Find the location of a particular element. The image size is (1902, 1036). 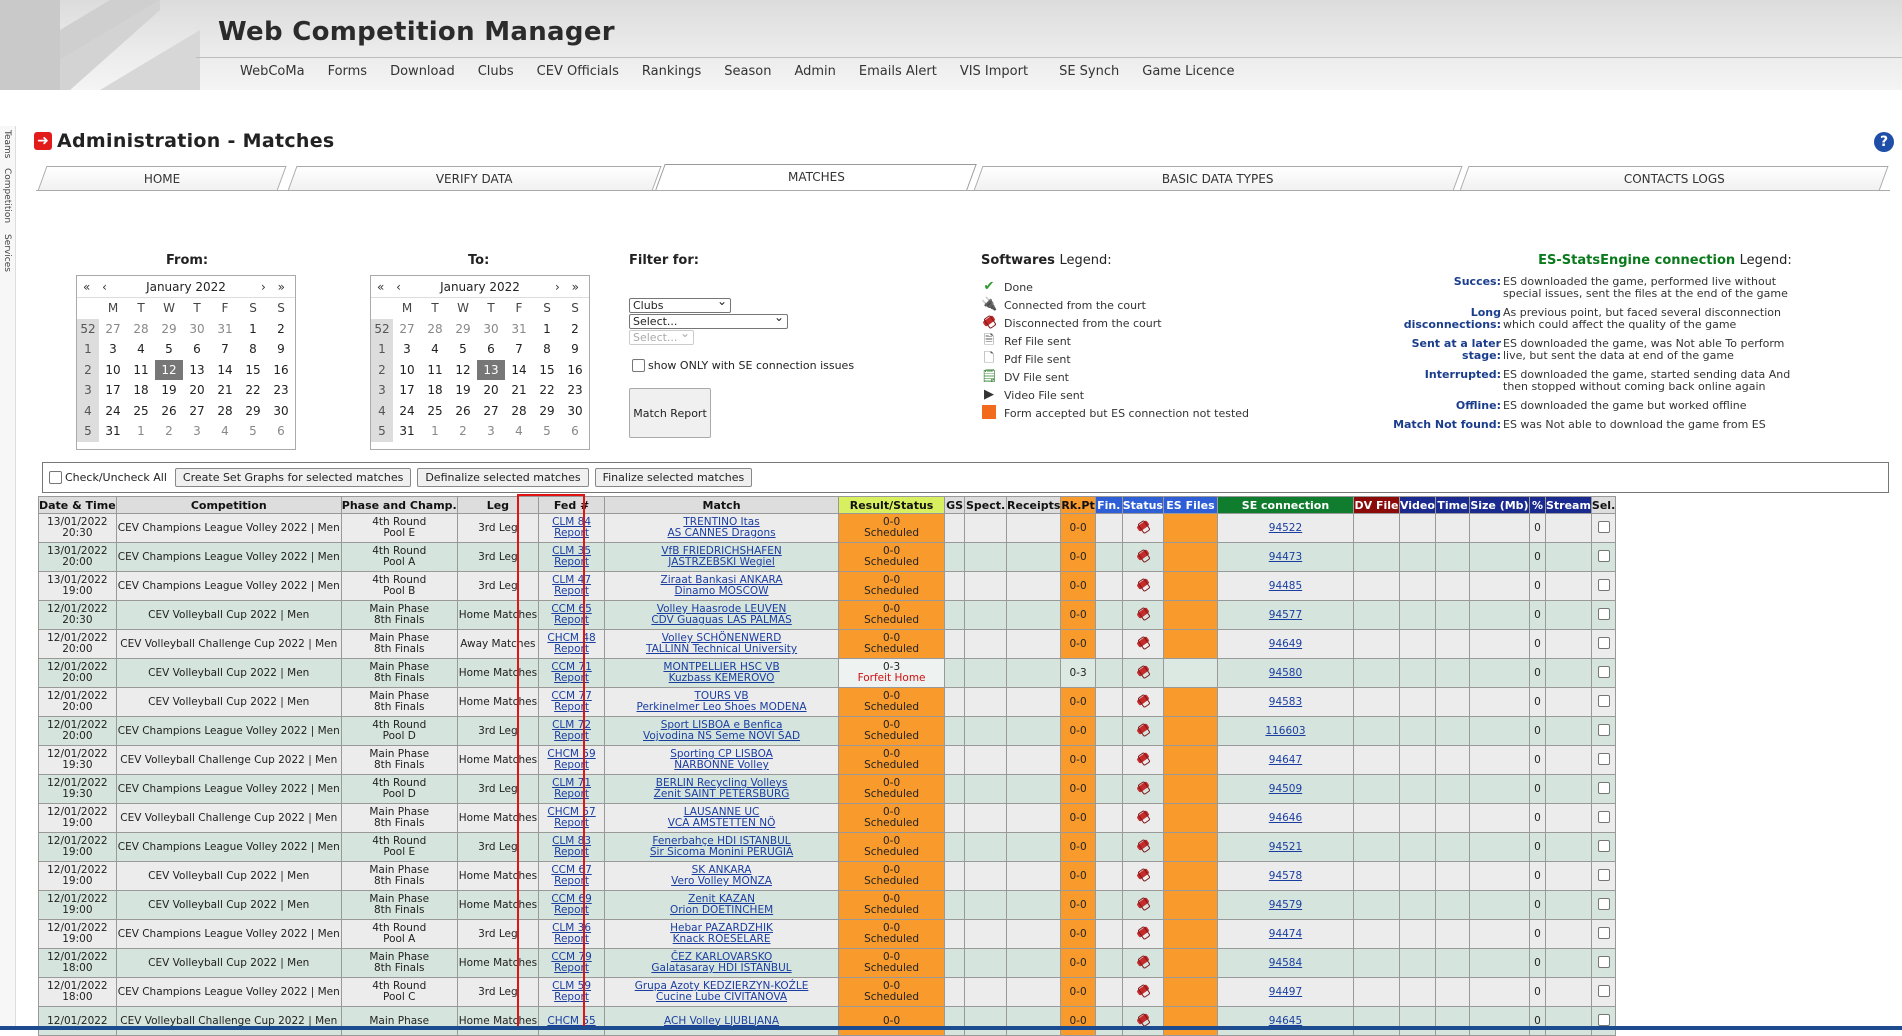

nav-item-admin: Admin is located at coordinates (814, 71).